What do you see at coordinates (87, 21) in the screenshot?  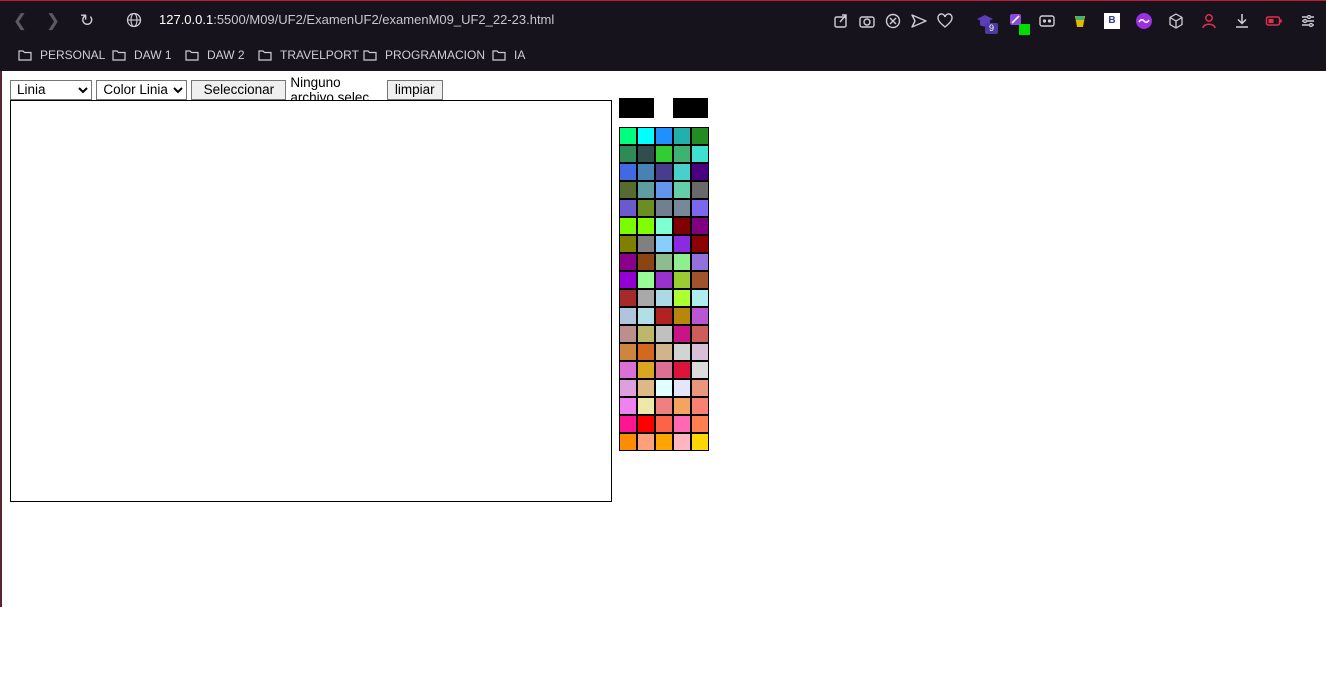 I see `reload-icon: ↻` at bounding box center [87, 21].